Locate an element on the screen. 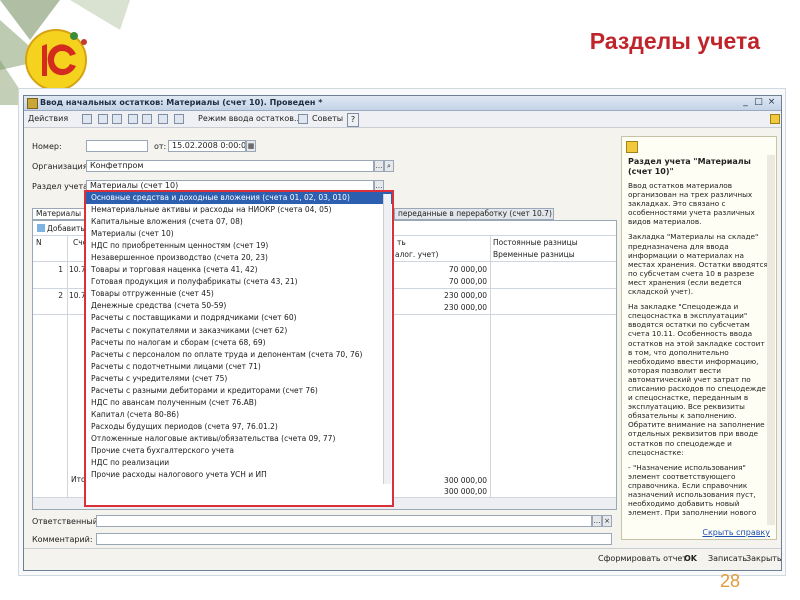 The height and width of the screenshot is (600, 800). maximize-icon: □ is located at coordinates (758, 102).